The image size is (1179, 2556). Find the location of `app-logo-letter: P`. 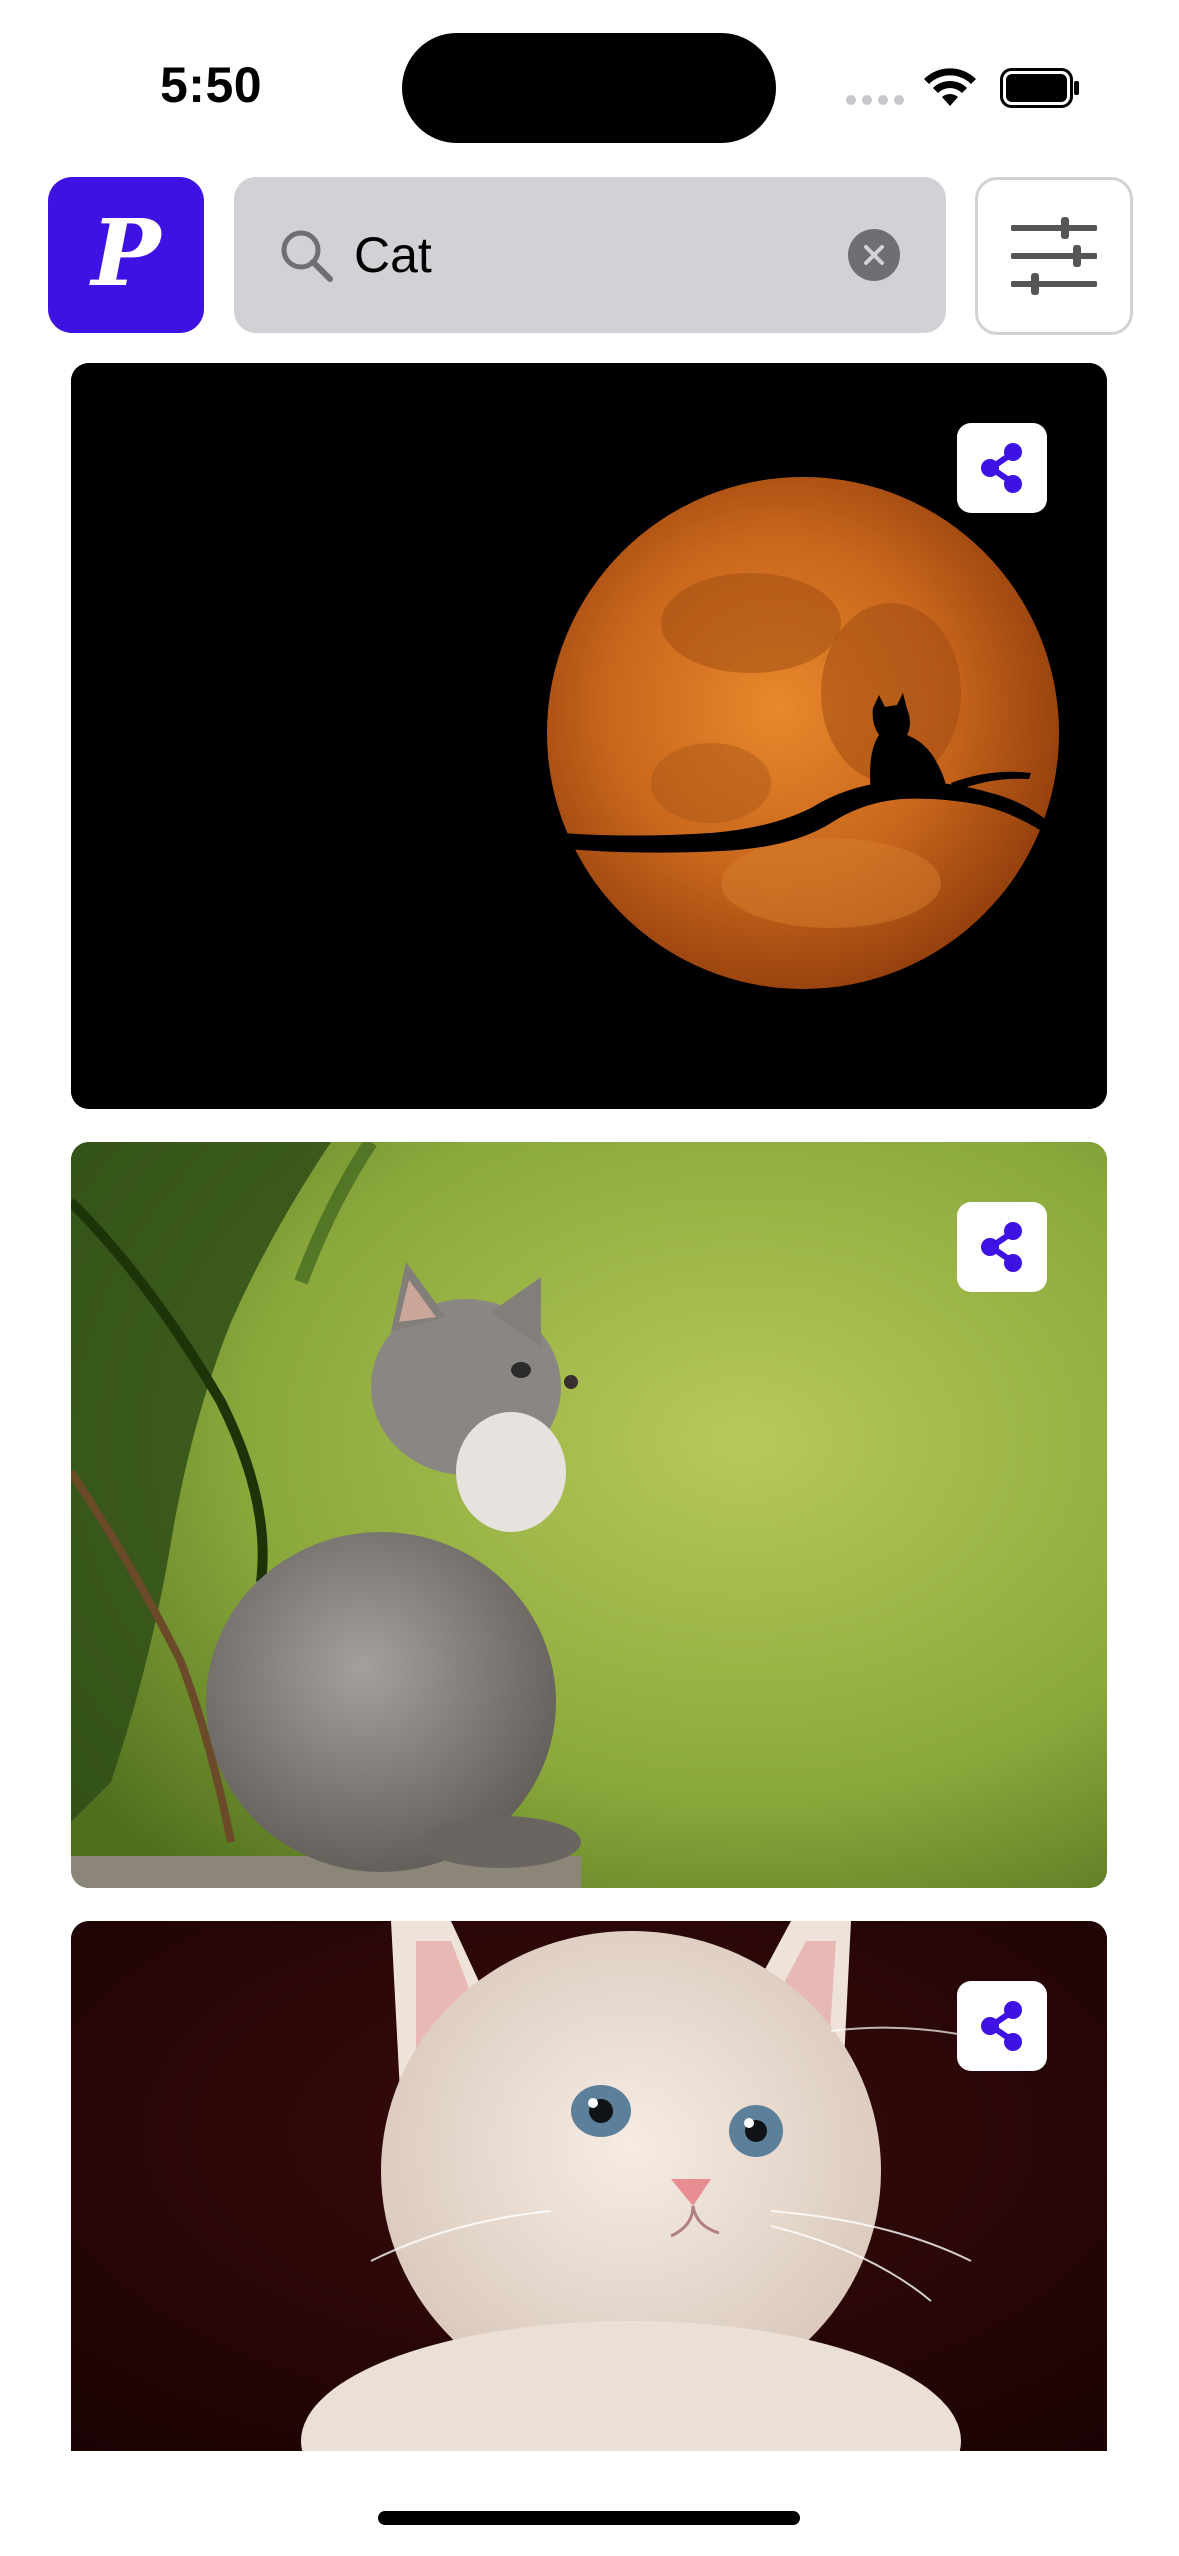

app-logo-letter: P is located at coordinates (126, 253).